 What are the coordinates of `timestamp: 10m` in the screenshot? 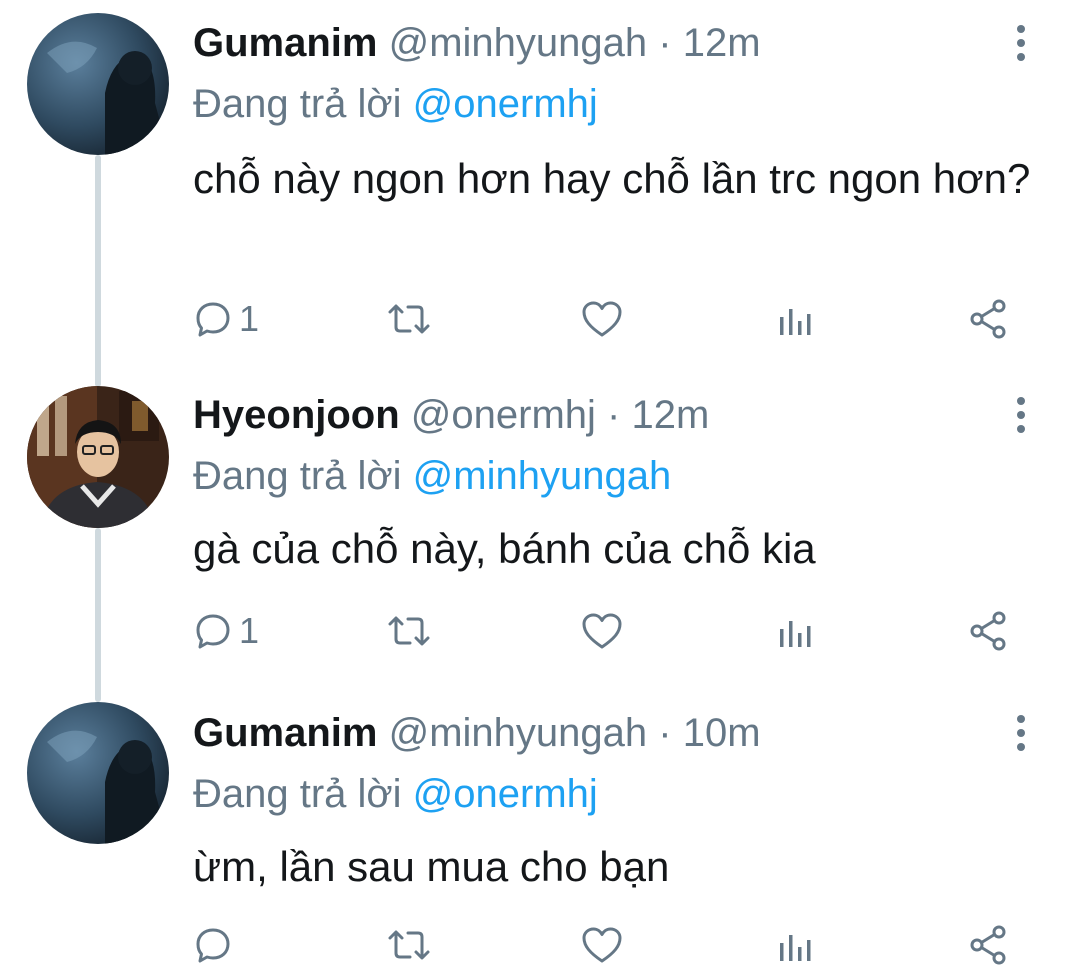 It's located at (722, 733).